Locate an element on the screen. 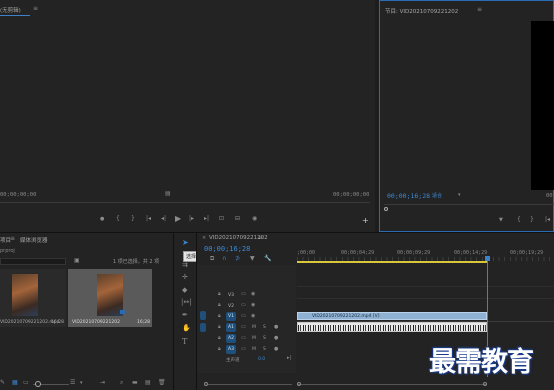  master-volume: 0.0 is located at coordinates (261, 359).